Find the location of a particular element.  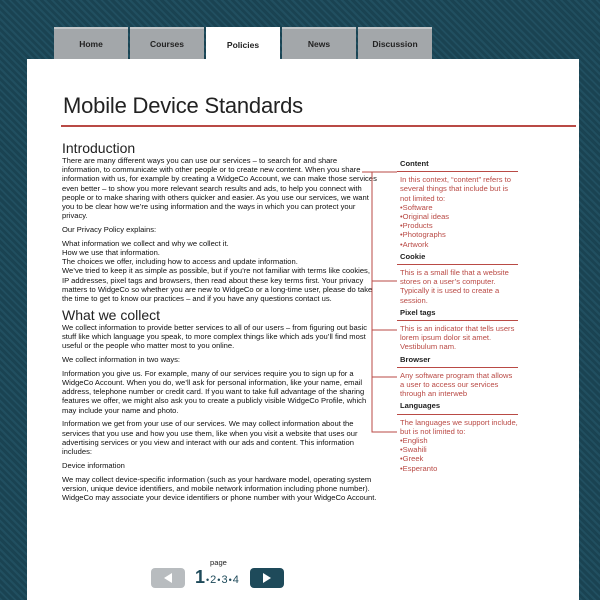

glossary-term: Pixel tags is located at coordinates (457, 315).